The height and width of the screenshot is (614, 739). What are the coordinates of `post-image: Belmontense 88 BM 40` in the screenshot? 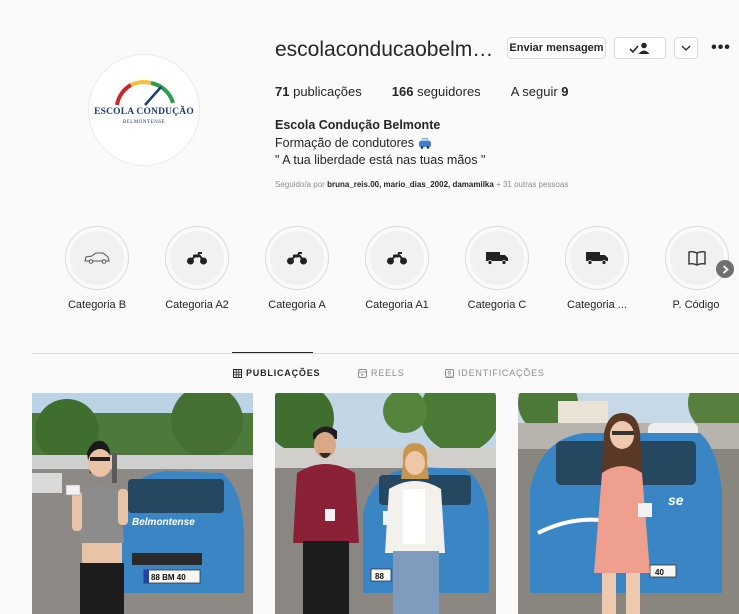 It's located at (142, 503).